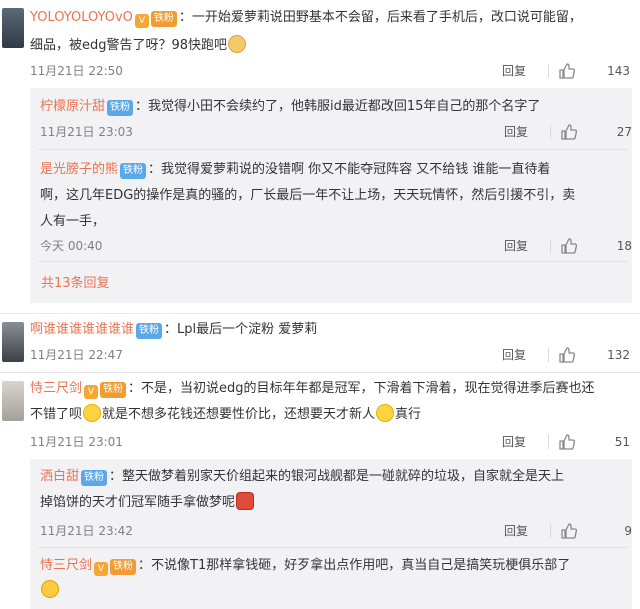  What do you see at coordinates (290, 107) in the screenshot?
I see `reply-text: 柠檬原汁甜 铁粉 ：我觉得小田不会续约了，他韩服id最近都改回15年自己的那个名字了` at bounding box center [290, 107].